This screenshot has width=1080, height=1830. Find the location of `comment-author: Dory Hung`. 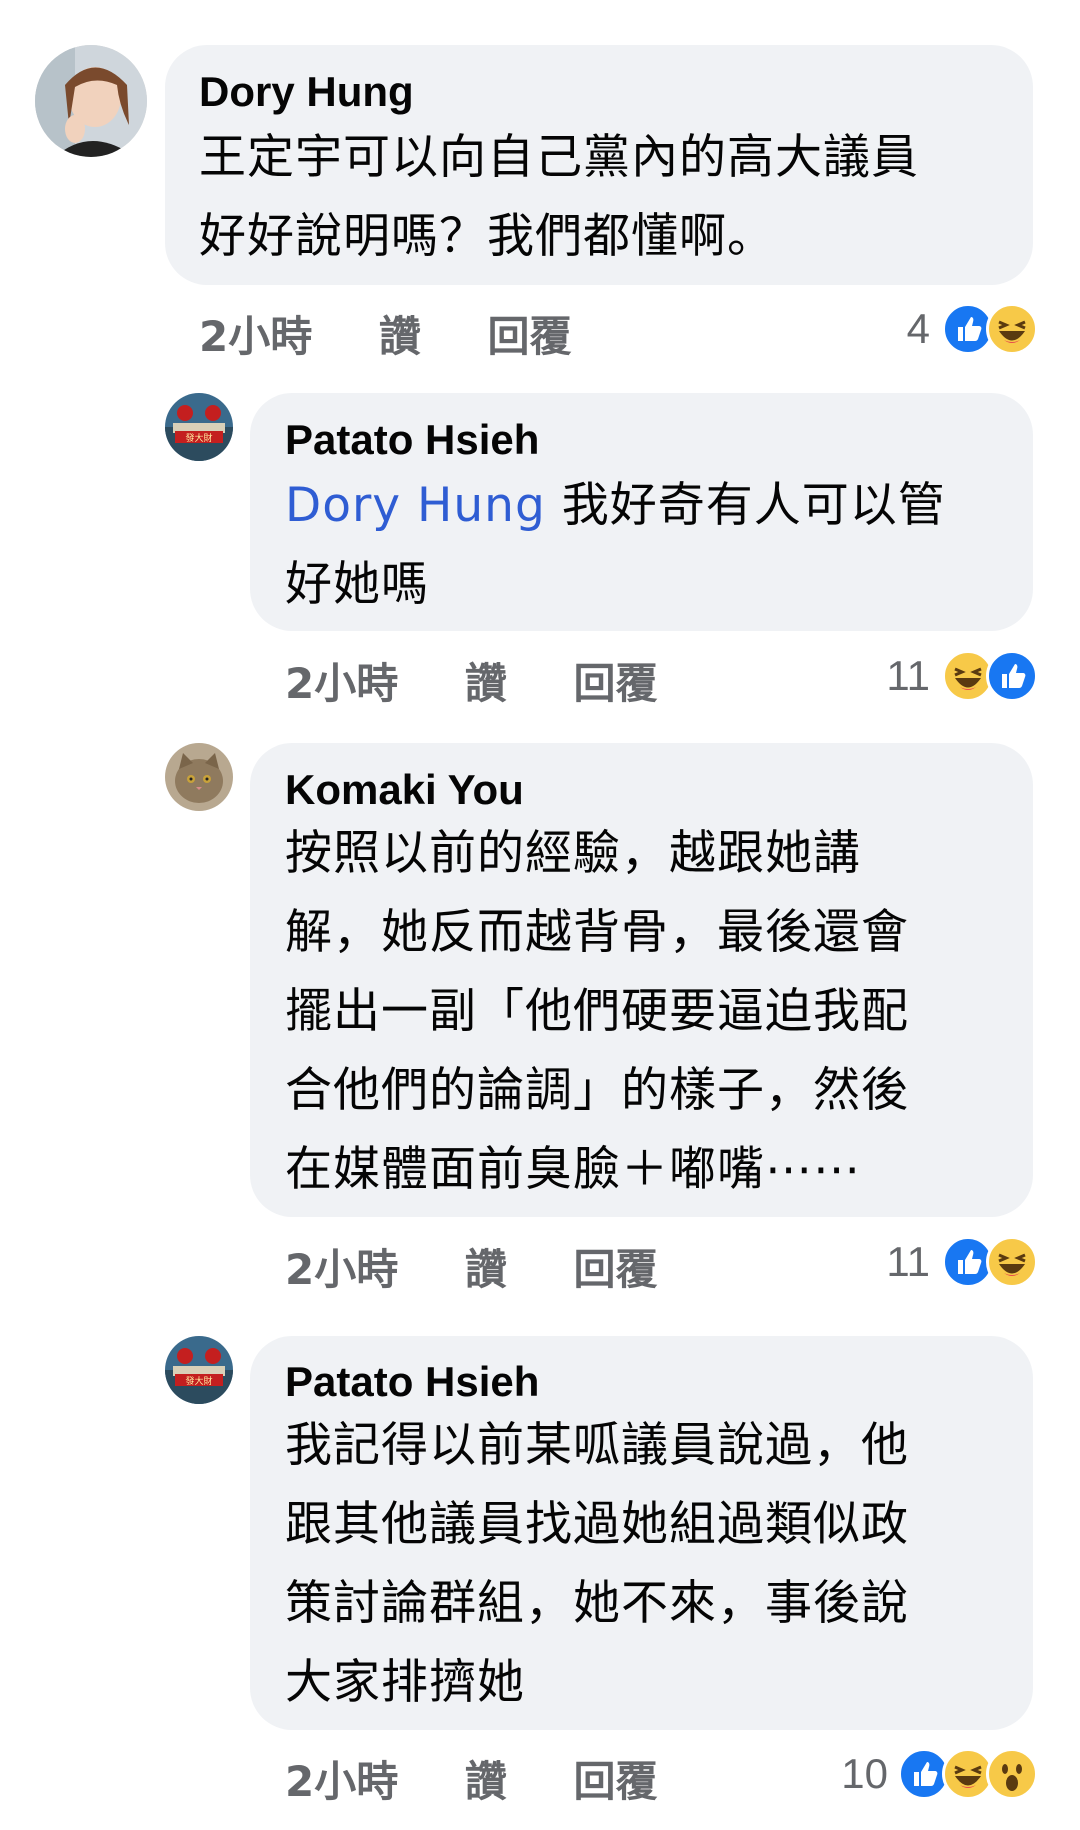

comment-author: Dory Hung is located at coordinates (306, 92).